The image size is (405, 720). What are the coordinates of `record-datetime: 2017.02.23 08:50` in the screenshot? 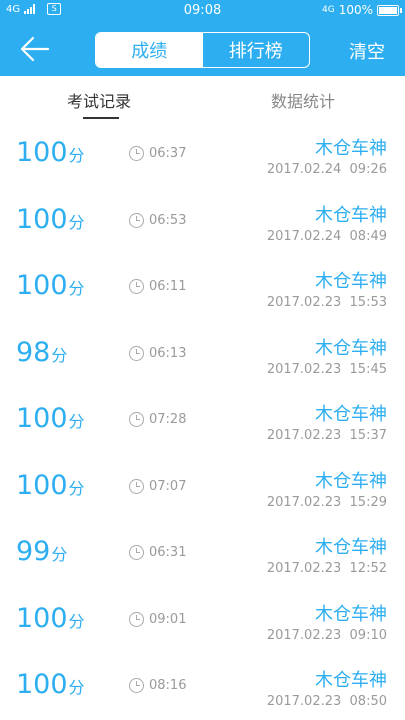 It's located at (326, 701).